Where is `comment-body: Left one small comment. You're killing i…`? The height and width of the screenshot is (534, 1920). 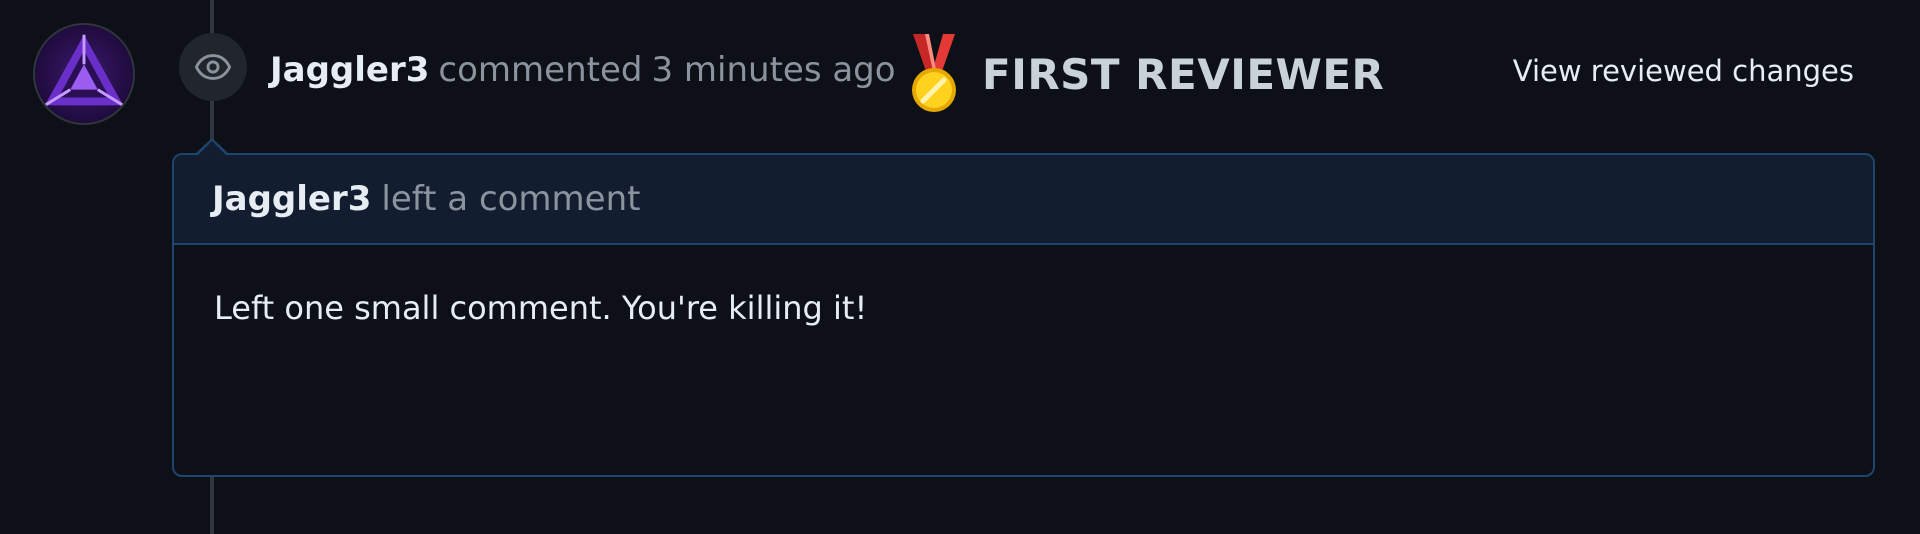 comment-body: Left one small comment. You're killing i… is located at coordinates (541, 308).